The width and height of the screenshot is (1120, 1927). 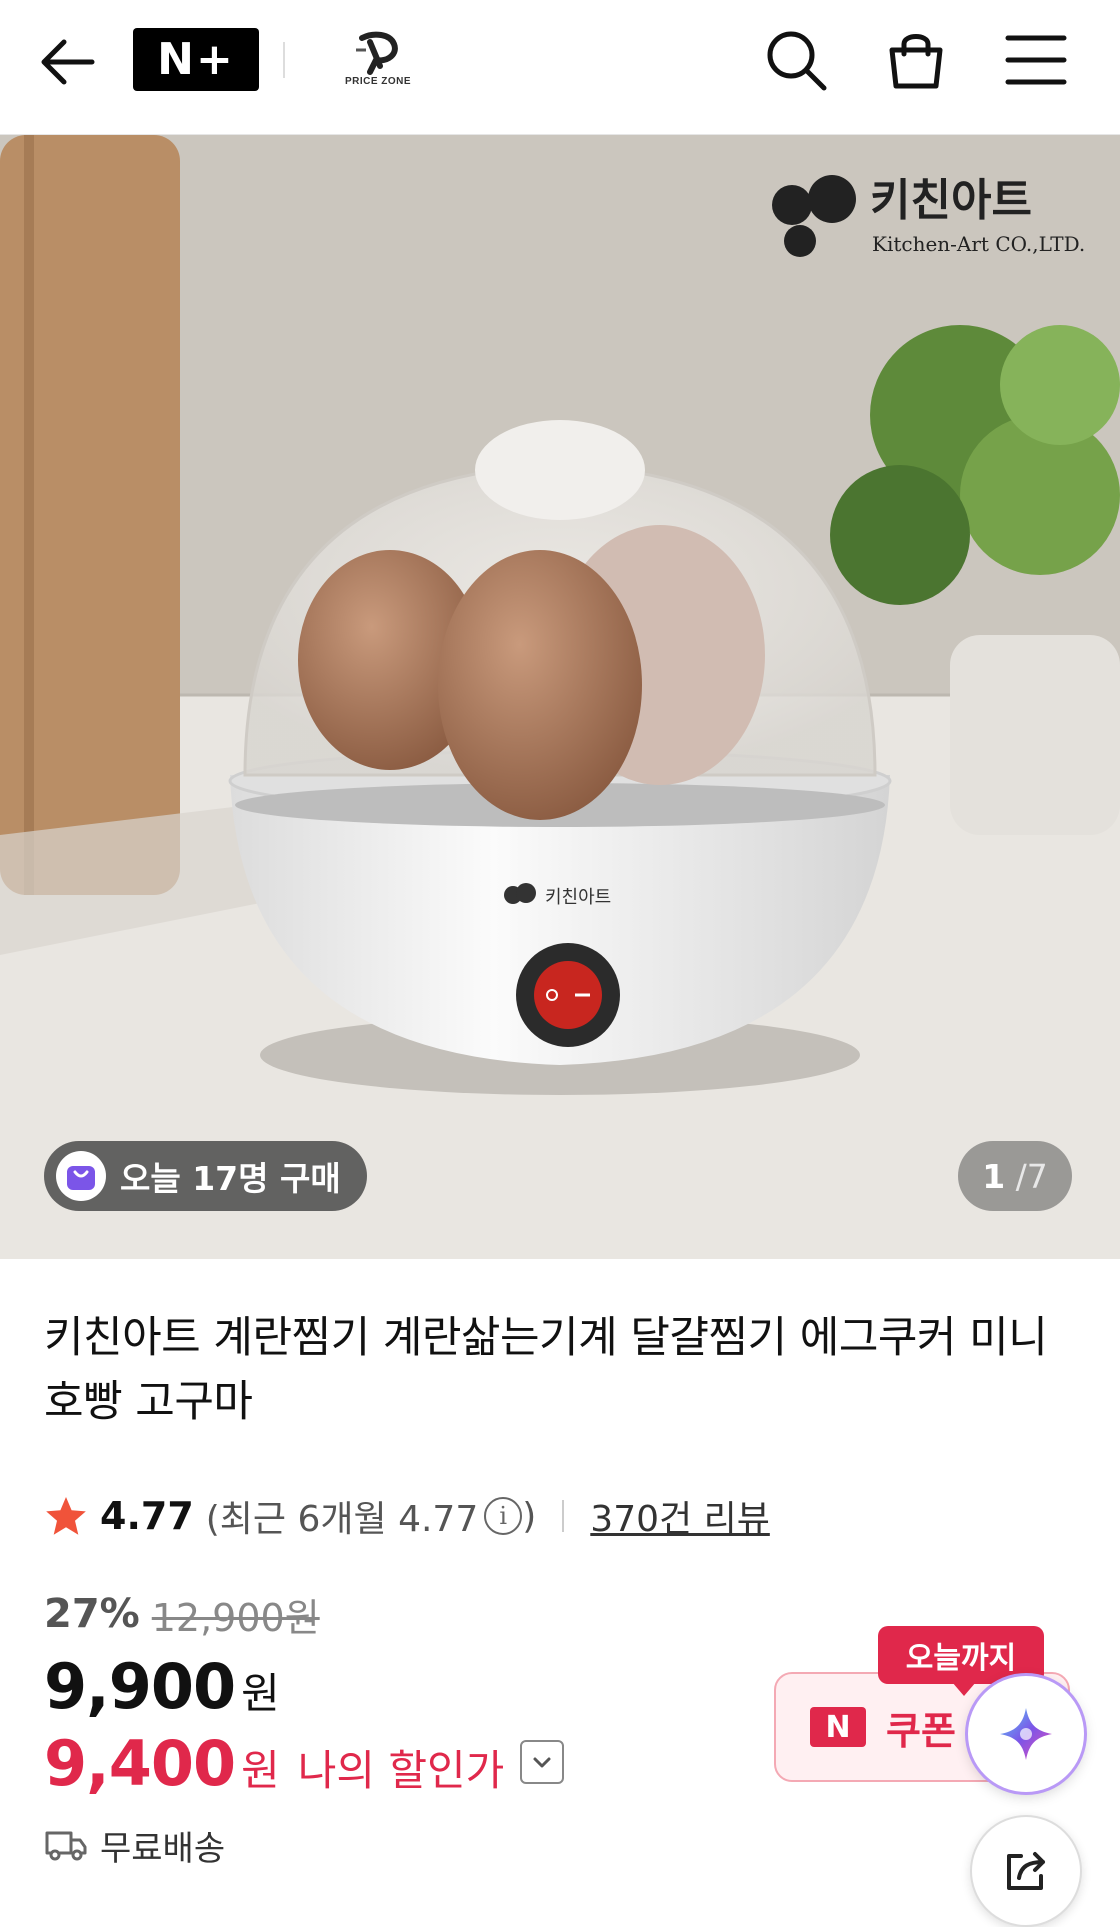 I want to click on image-counter-sep: /, so click(x=1016, y=1176).